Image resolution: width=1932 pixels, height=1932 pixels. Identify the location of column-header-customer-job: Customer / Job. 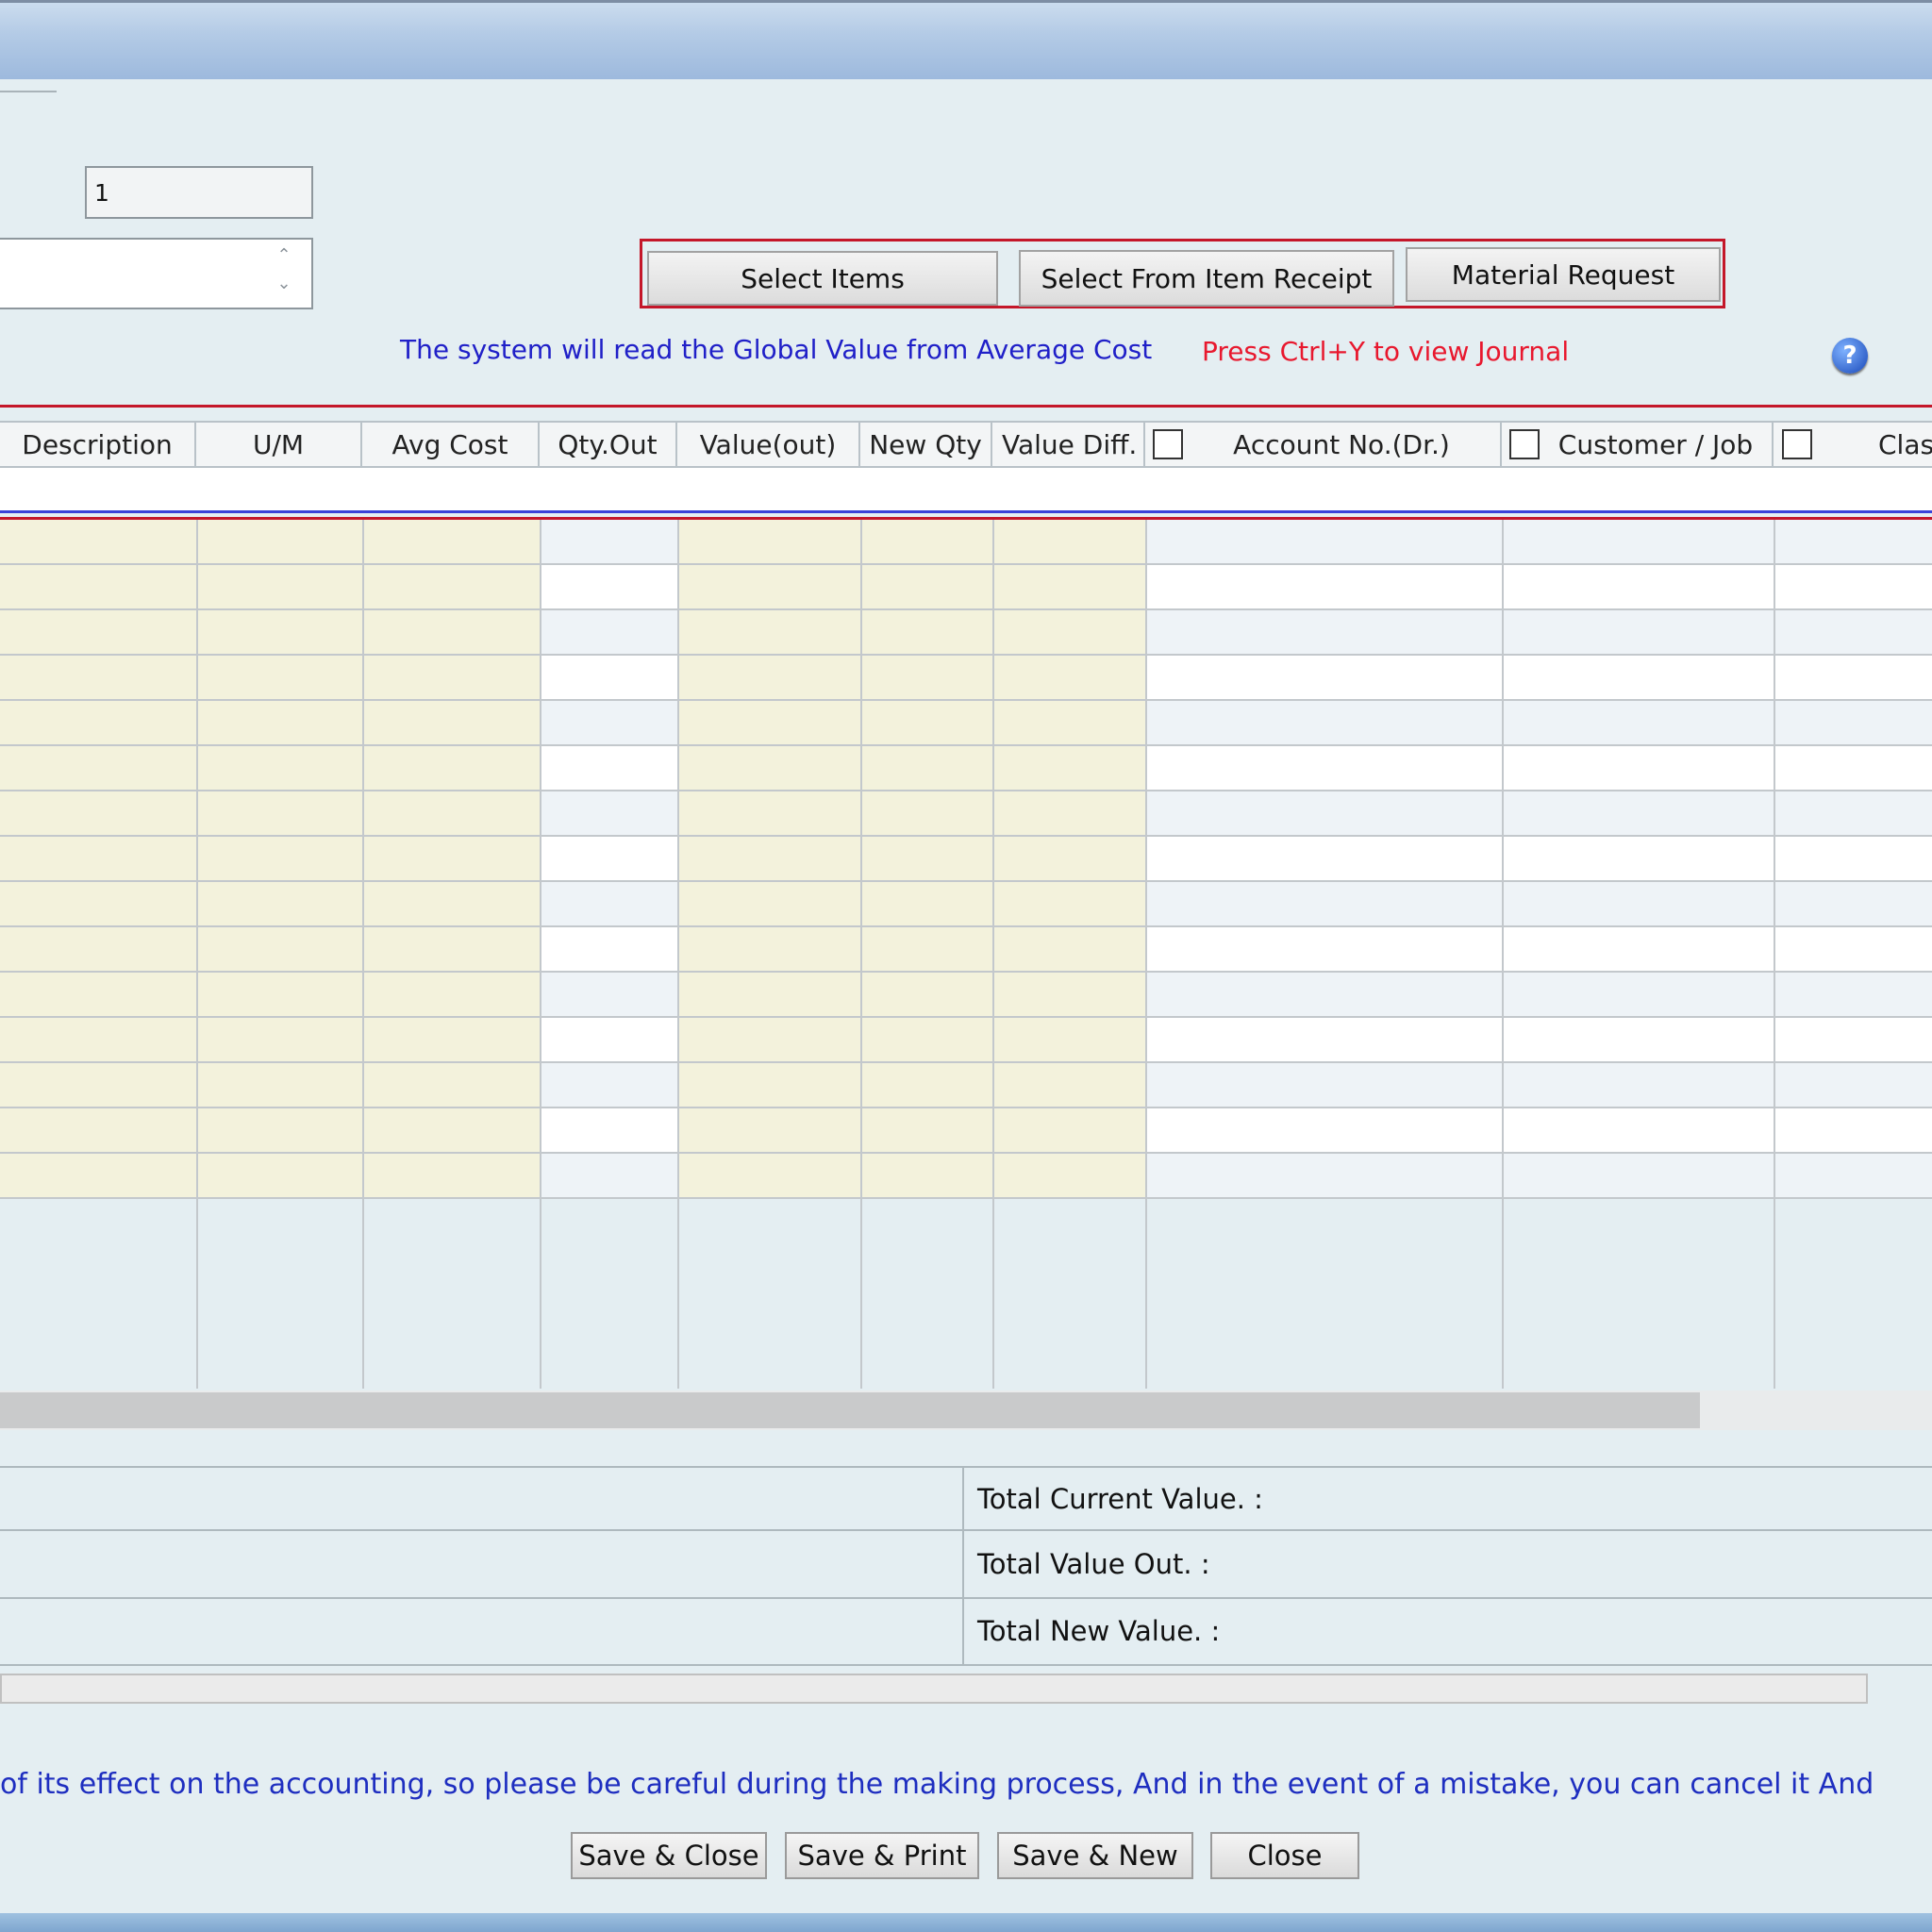
(1657, 445).